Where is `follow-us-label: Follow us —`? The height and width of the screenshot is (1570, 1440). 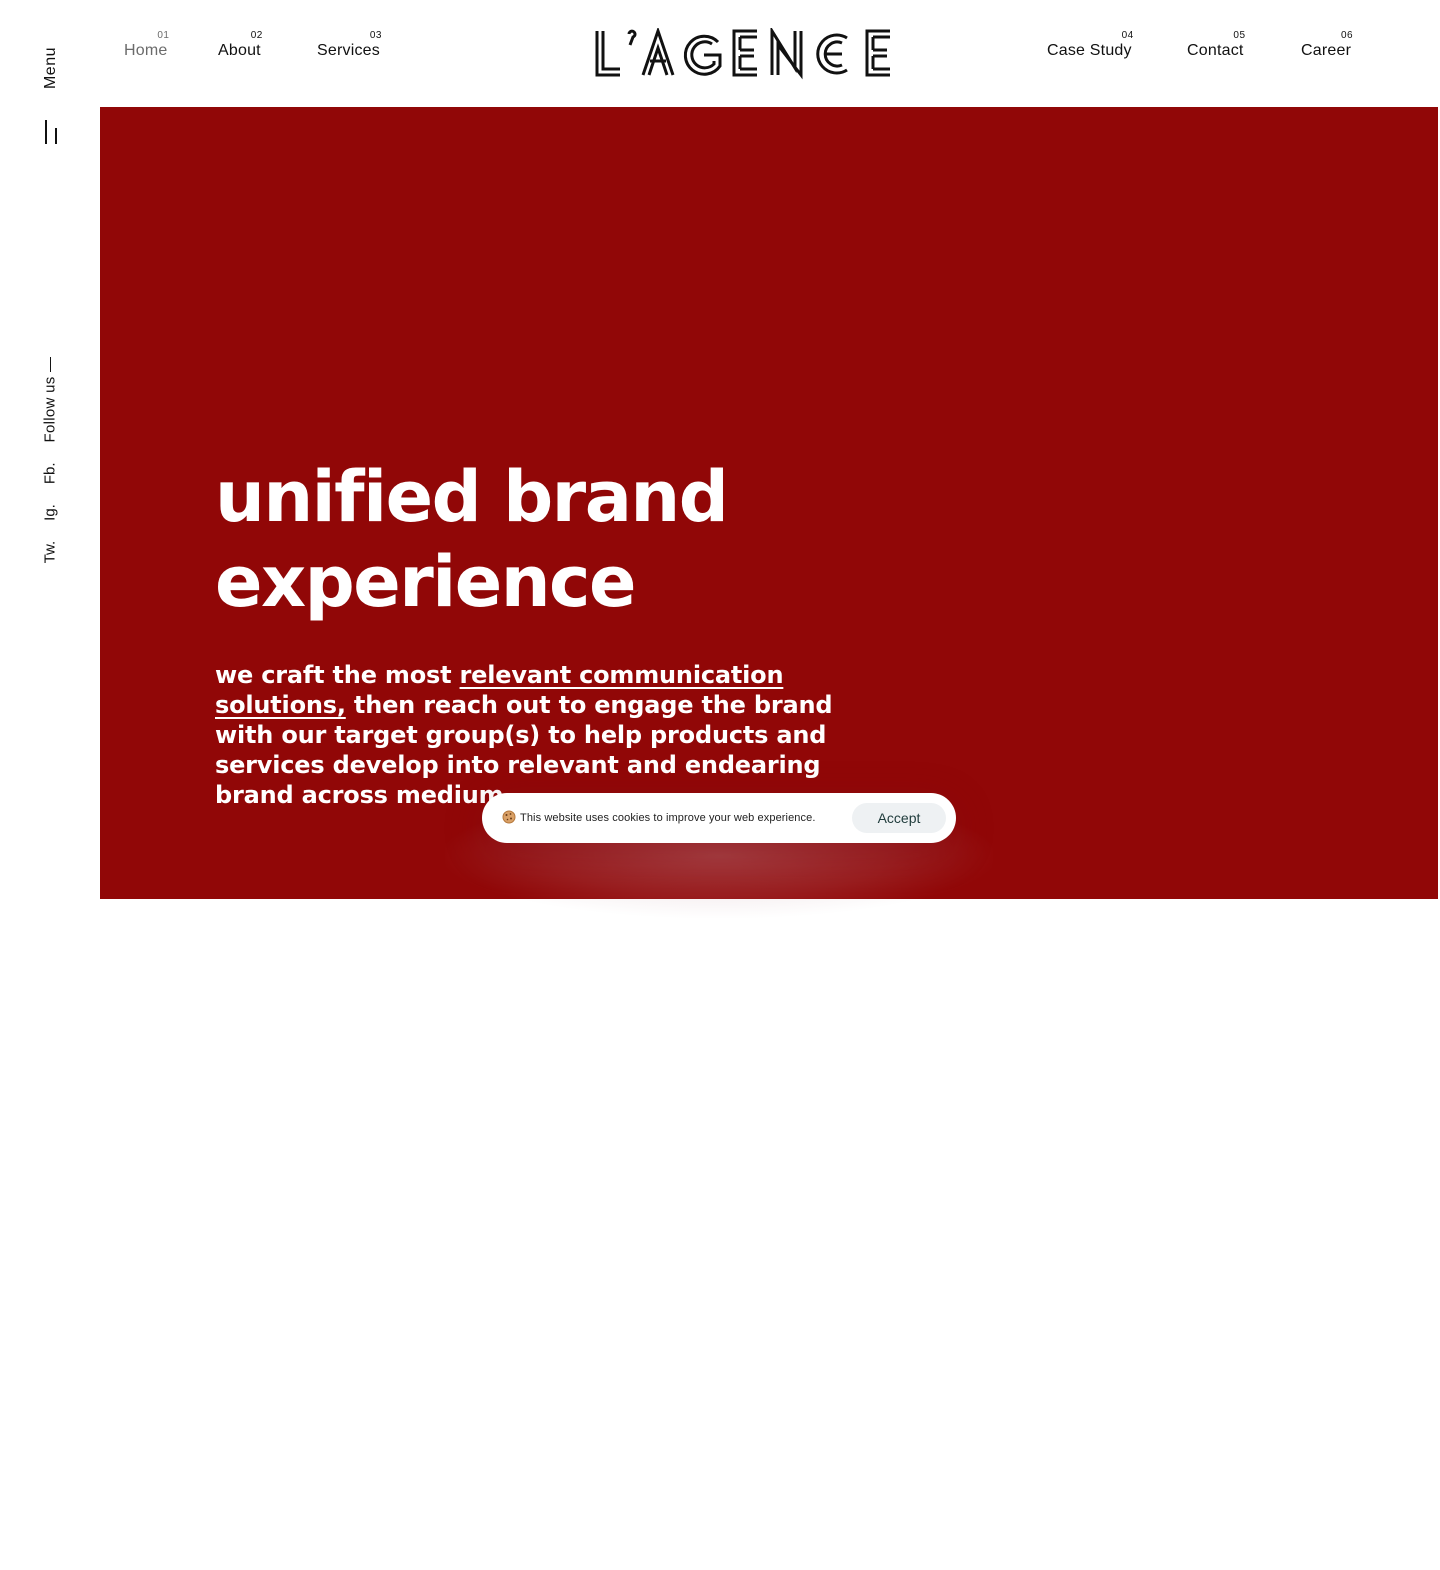 follow-us-label: Follow us — is located at coordinates (50, 399).